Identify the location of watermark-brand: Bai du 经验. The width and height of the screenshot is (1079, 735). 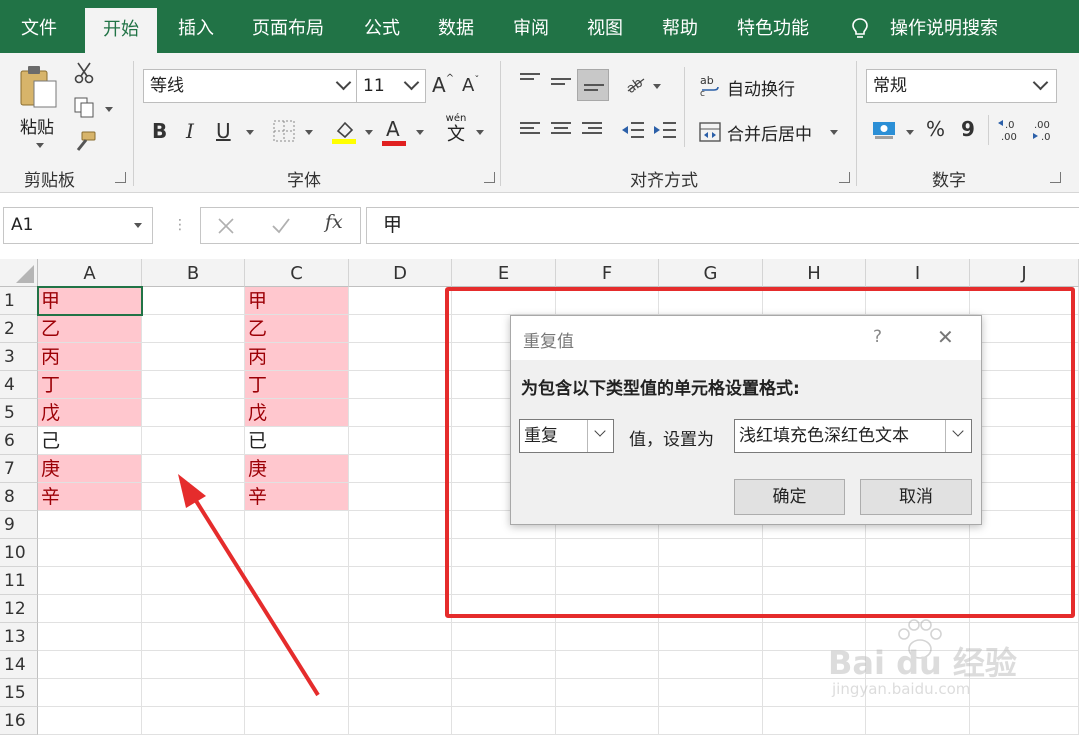
(922, 663).